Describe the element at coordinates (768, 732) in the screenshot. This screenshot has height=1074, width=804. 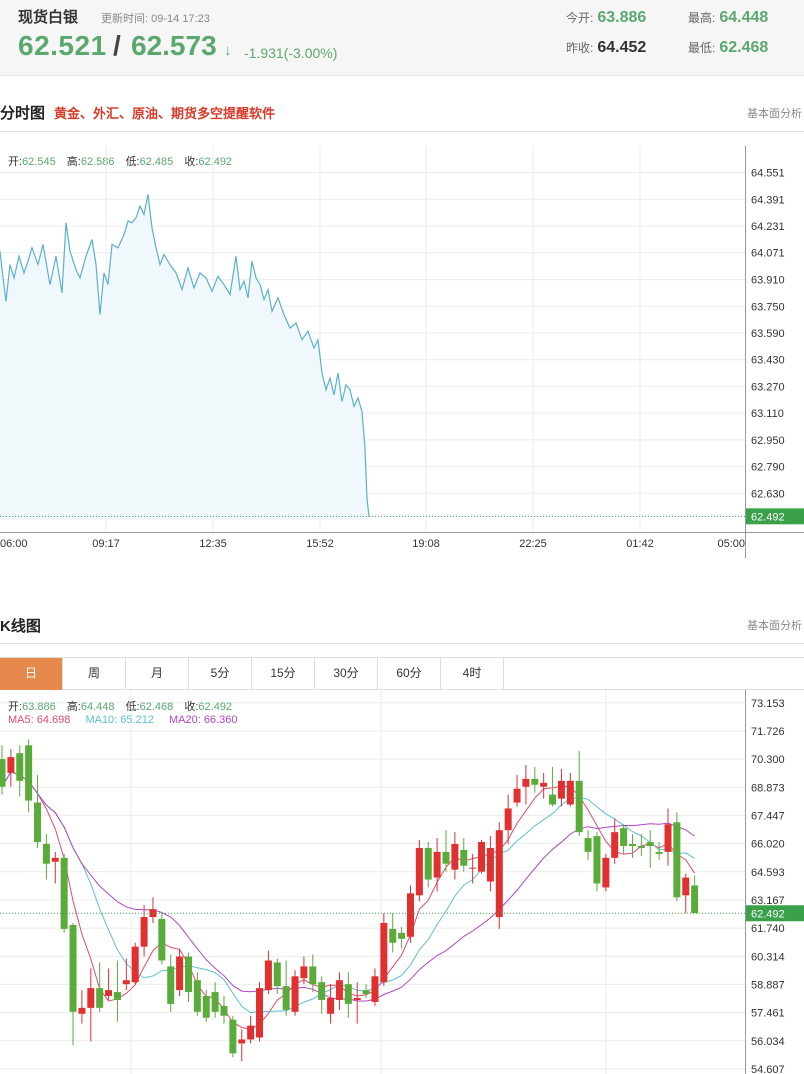
I see `y-tick-label: 71.726` at that location.